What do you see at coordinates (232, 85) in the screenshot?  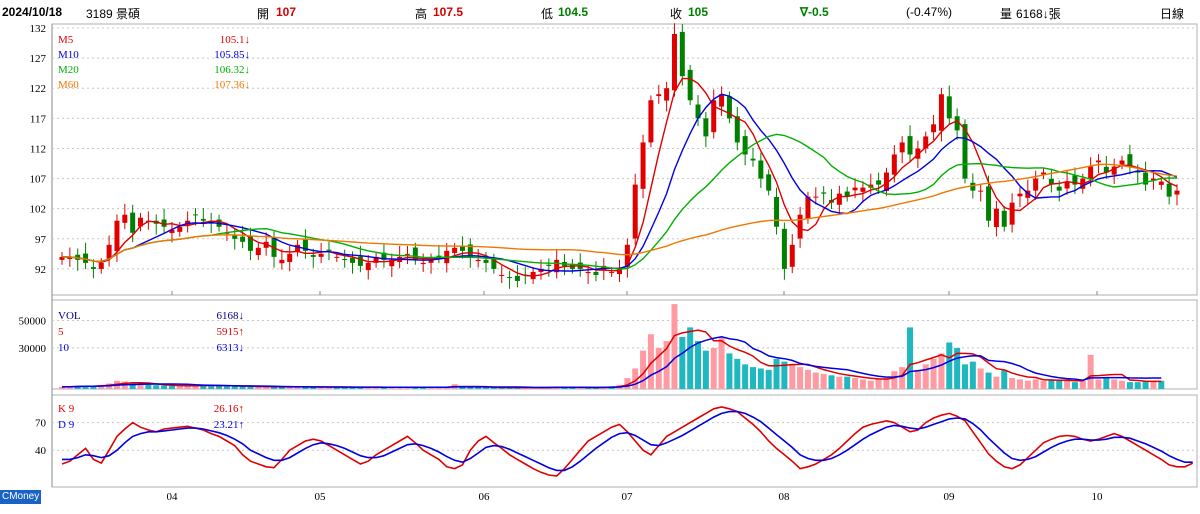 I see `price-legend-value: 107.36↓` at bounding box center [232, 85].